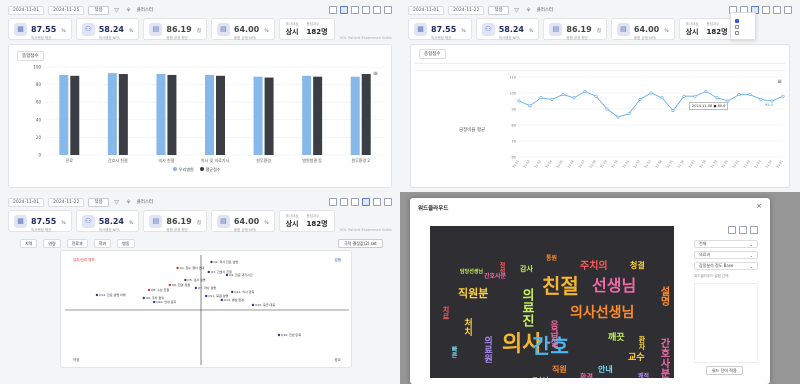 This screenshot has height=384, width=800. I want to click on cloud-word: 감사, so click(526, 269).